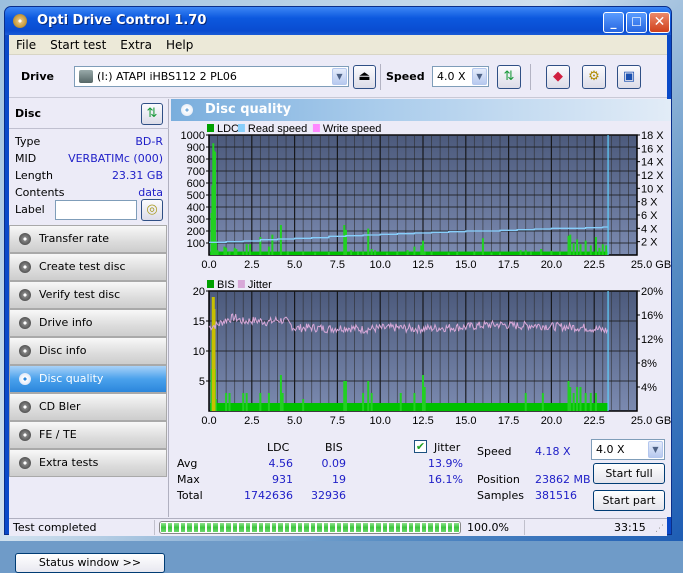 The image size is (683, 573). Describe the element at coordinates (28, 113) in the screenshot. I see `disc-header: Disc` at that location.